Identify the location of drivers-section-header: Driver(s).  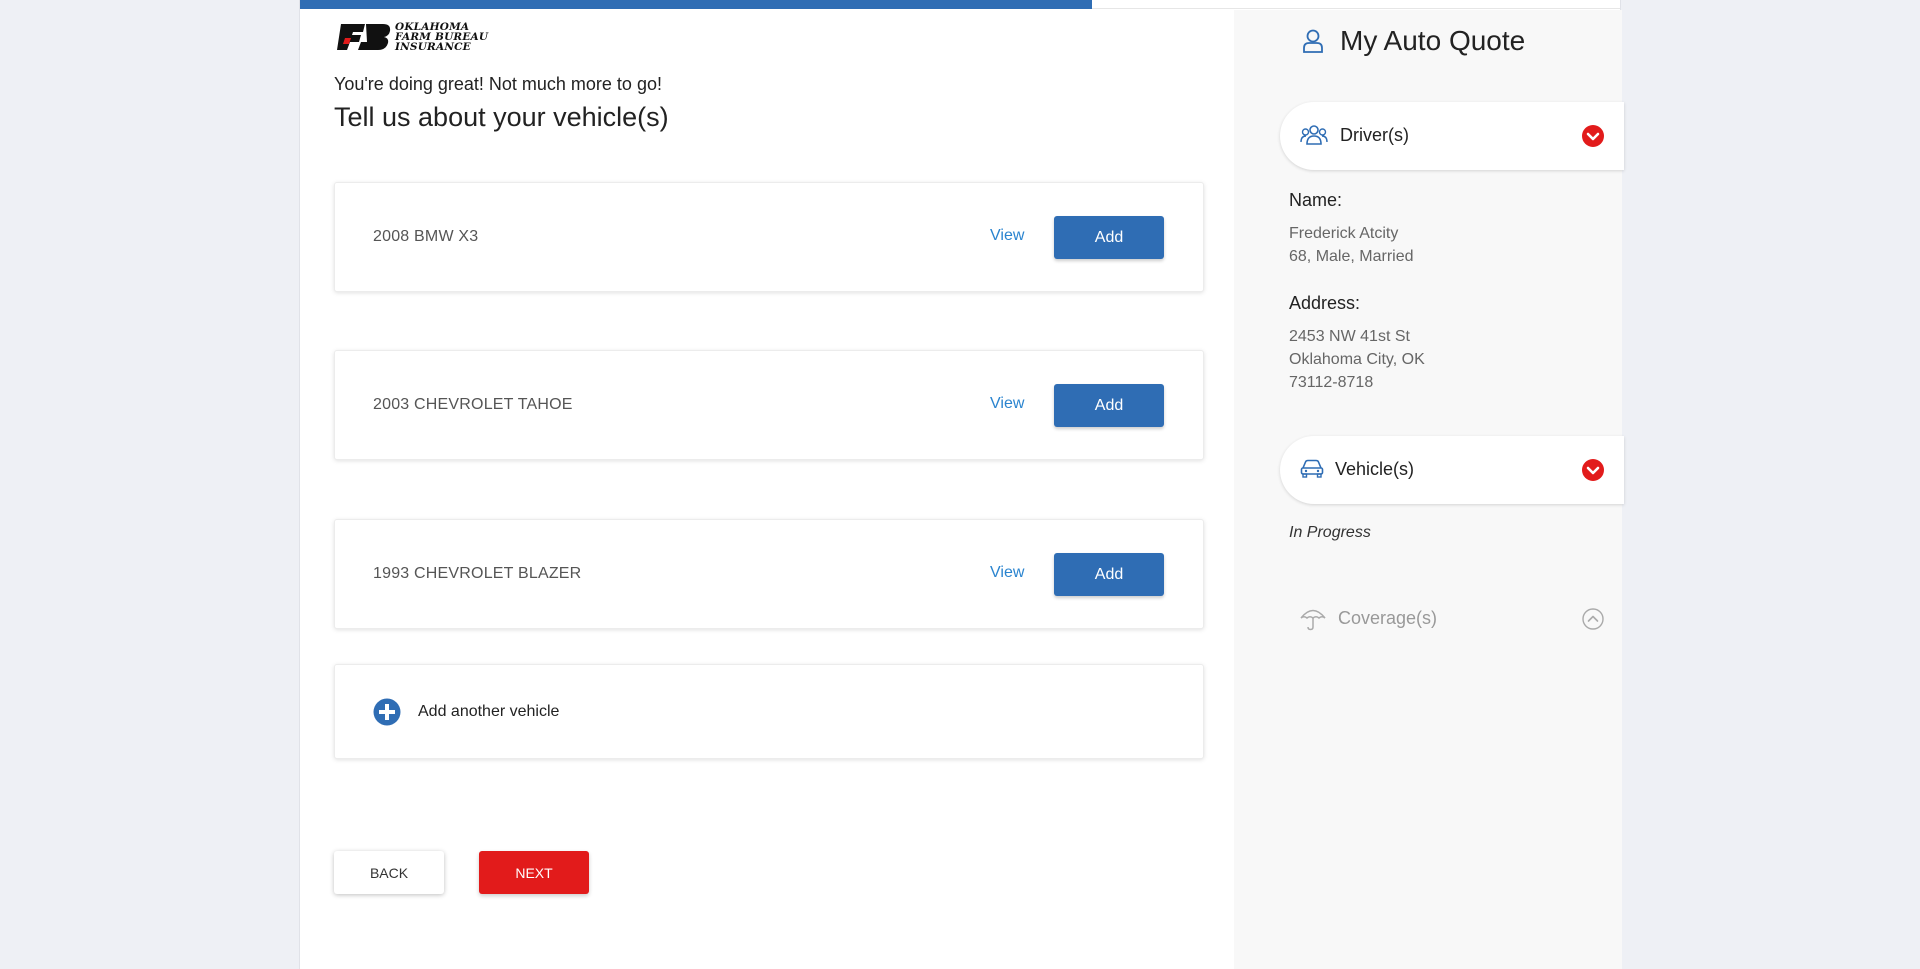
(1452, 136).